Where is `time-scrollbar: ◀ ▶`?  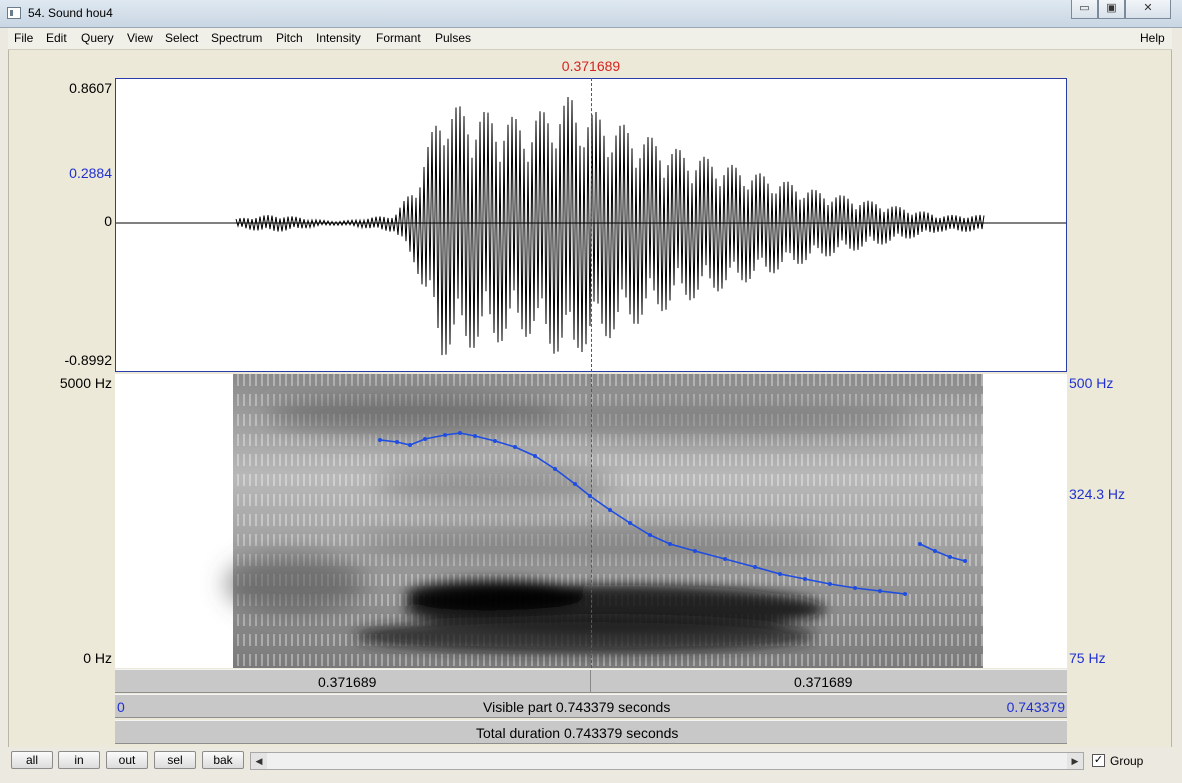
time-scrollbar: ◀ ▶ is located at coordinates (667, 761).